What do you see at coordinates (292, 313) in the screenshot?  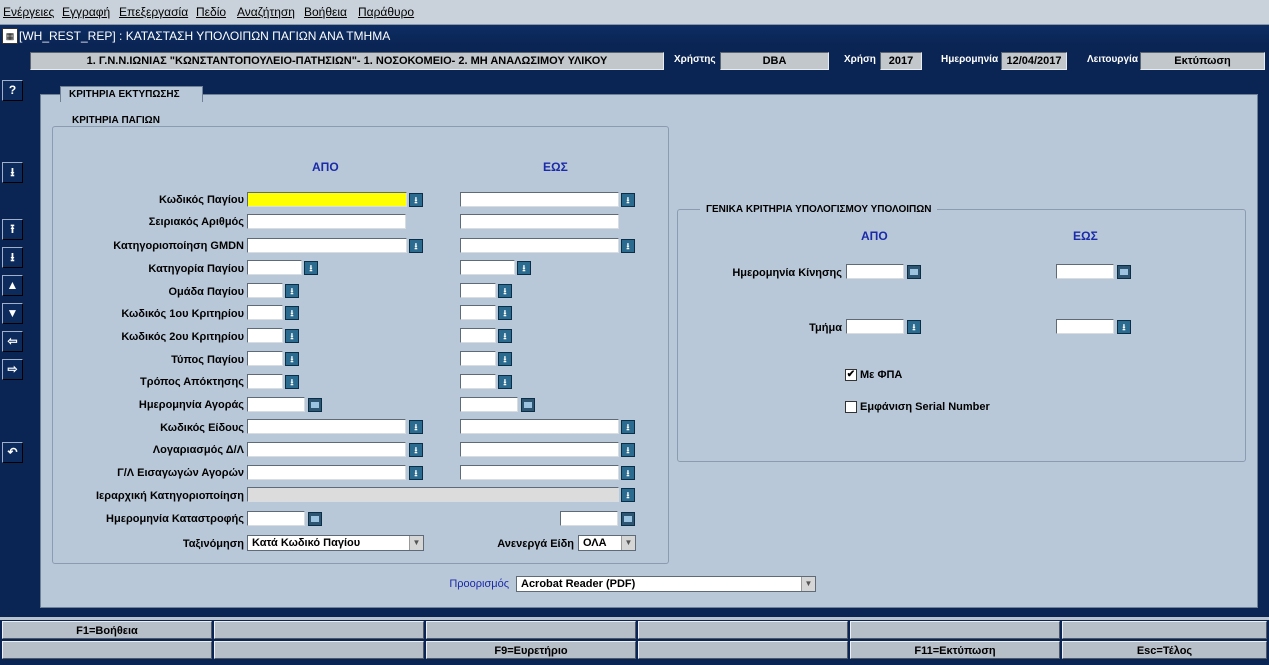 I see `criterion1-from-lov-icon: ⭳` at bounding box center [292, 313].